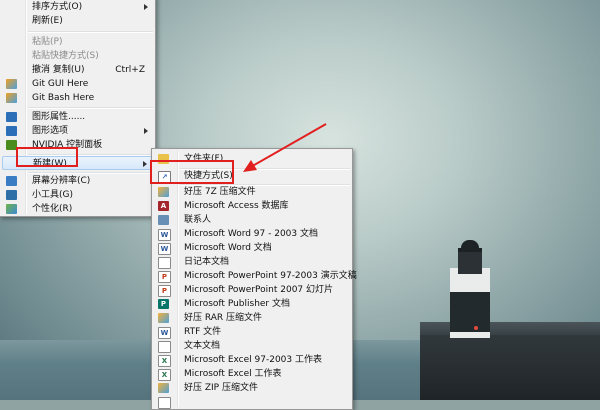  What do you see at coordinates (163, 318) in the screenshot?
I see `haozip-rar-icon` at bounding box center [163, 318].